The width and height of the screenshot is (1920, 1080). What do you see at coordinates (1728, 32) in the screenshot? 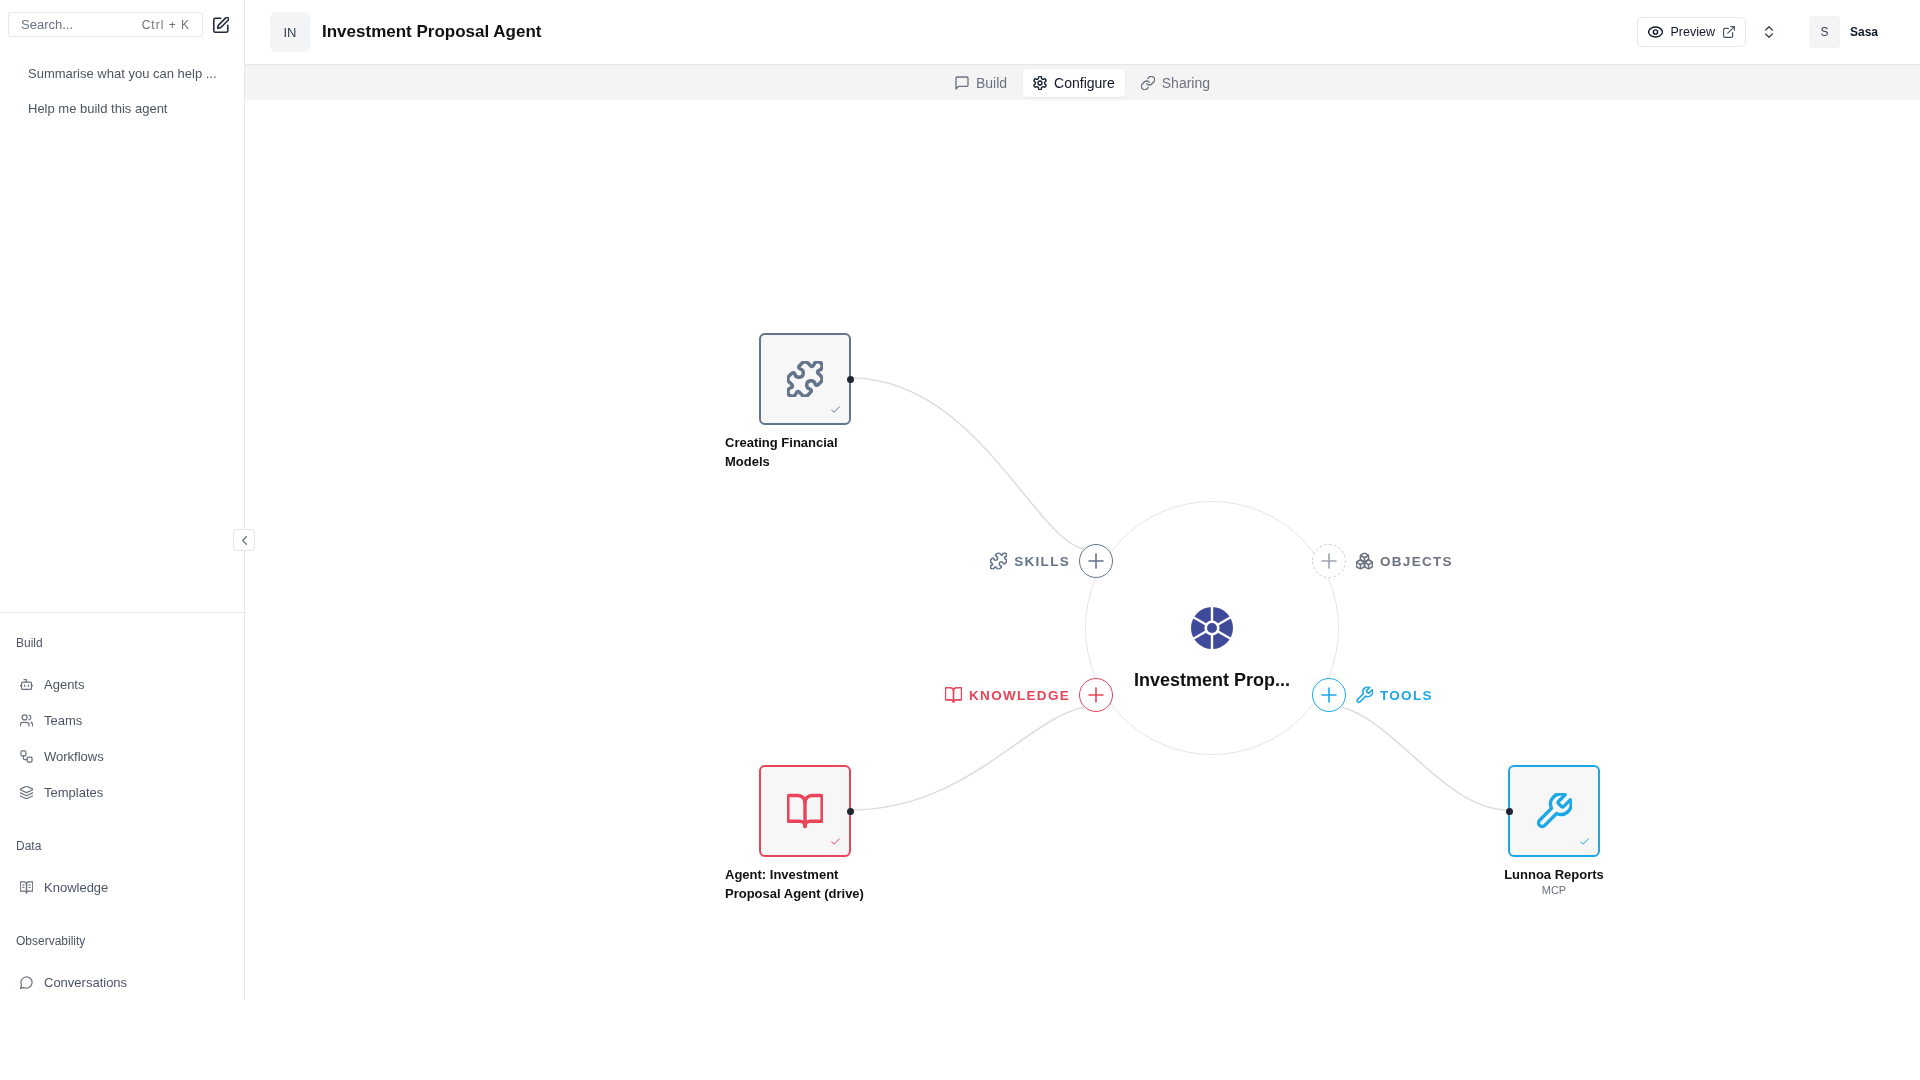
I see `external-link-icon` at bounding box center [1728, 32].